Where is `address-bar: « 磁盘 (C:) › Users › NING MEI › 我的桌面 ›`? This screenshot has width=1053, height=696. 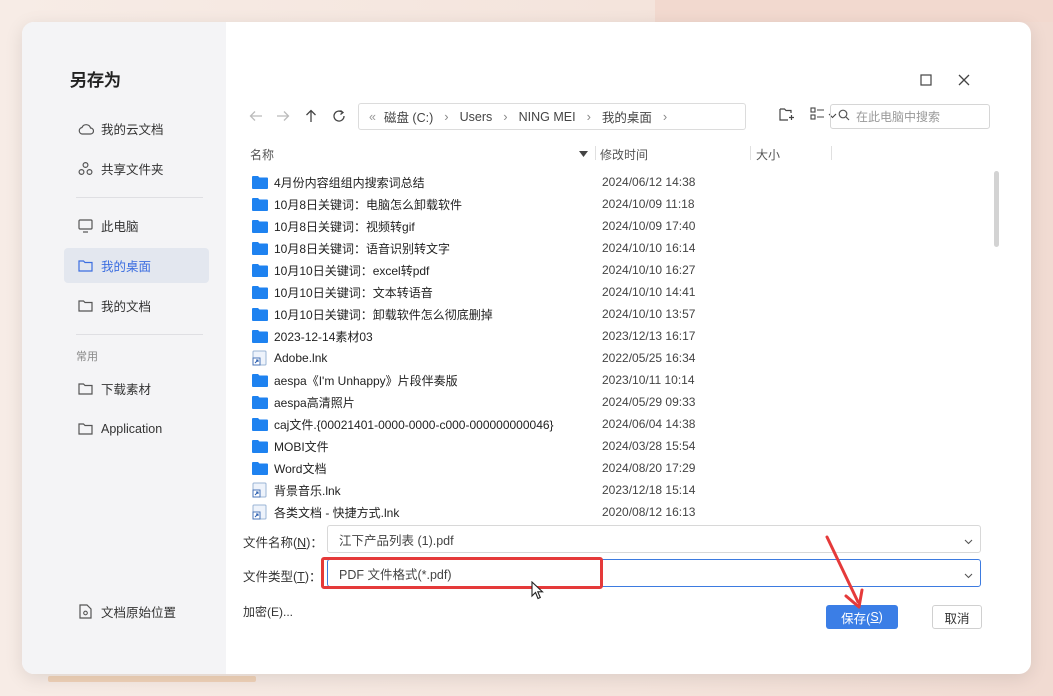 address-bar: « 磁盘 (C:) › Users › NING MEI › 我的桌面 › is located at coordinates (552, 116).